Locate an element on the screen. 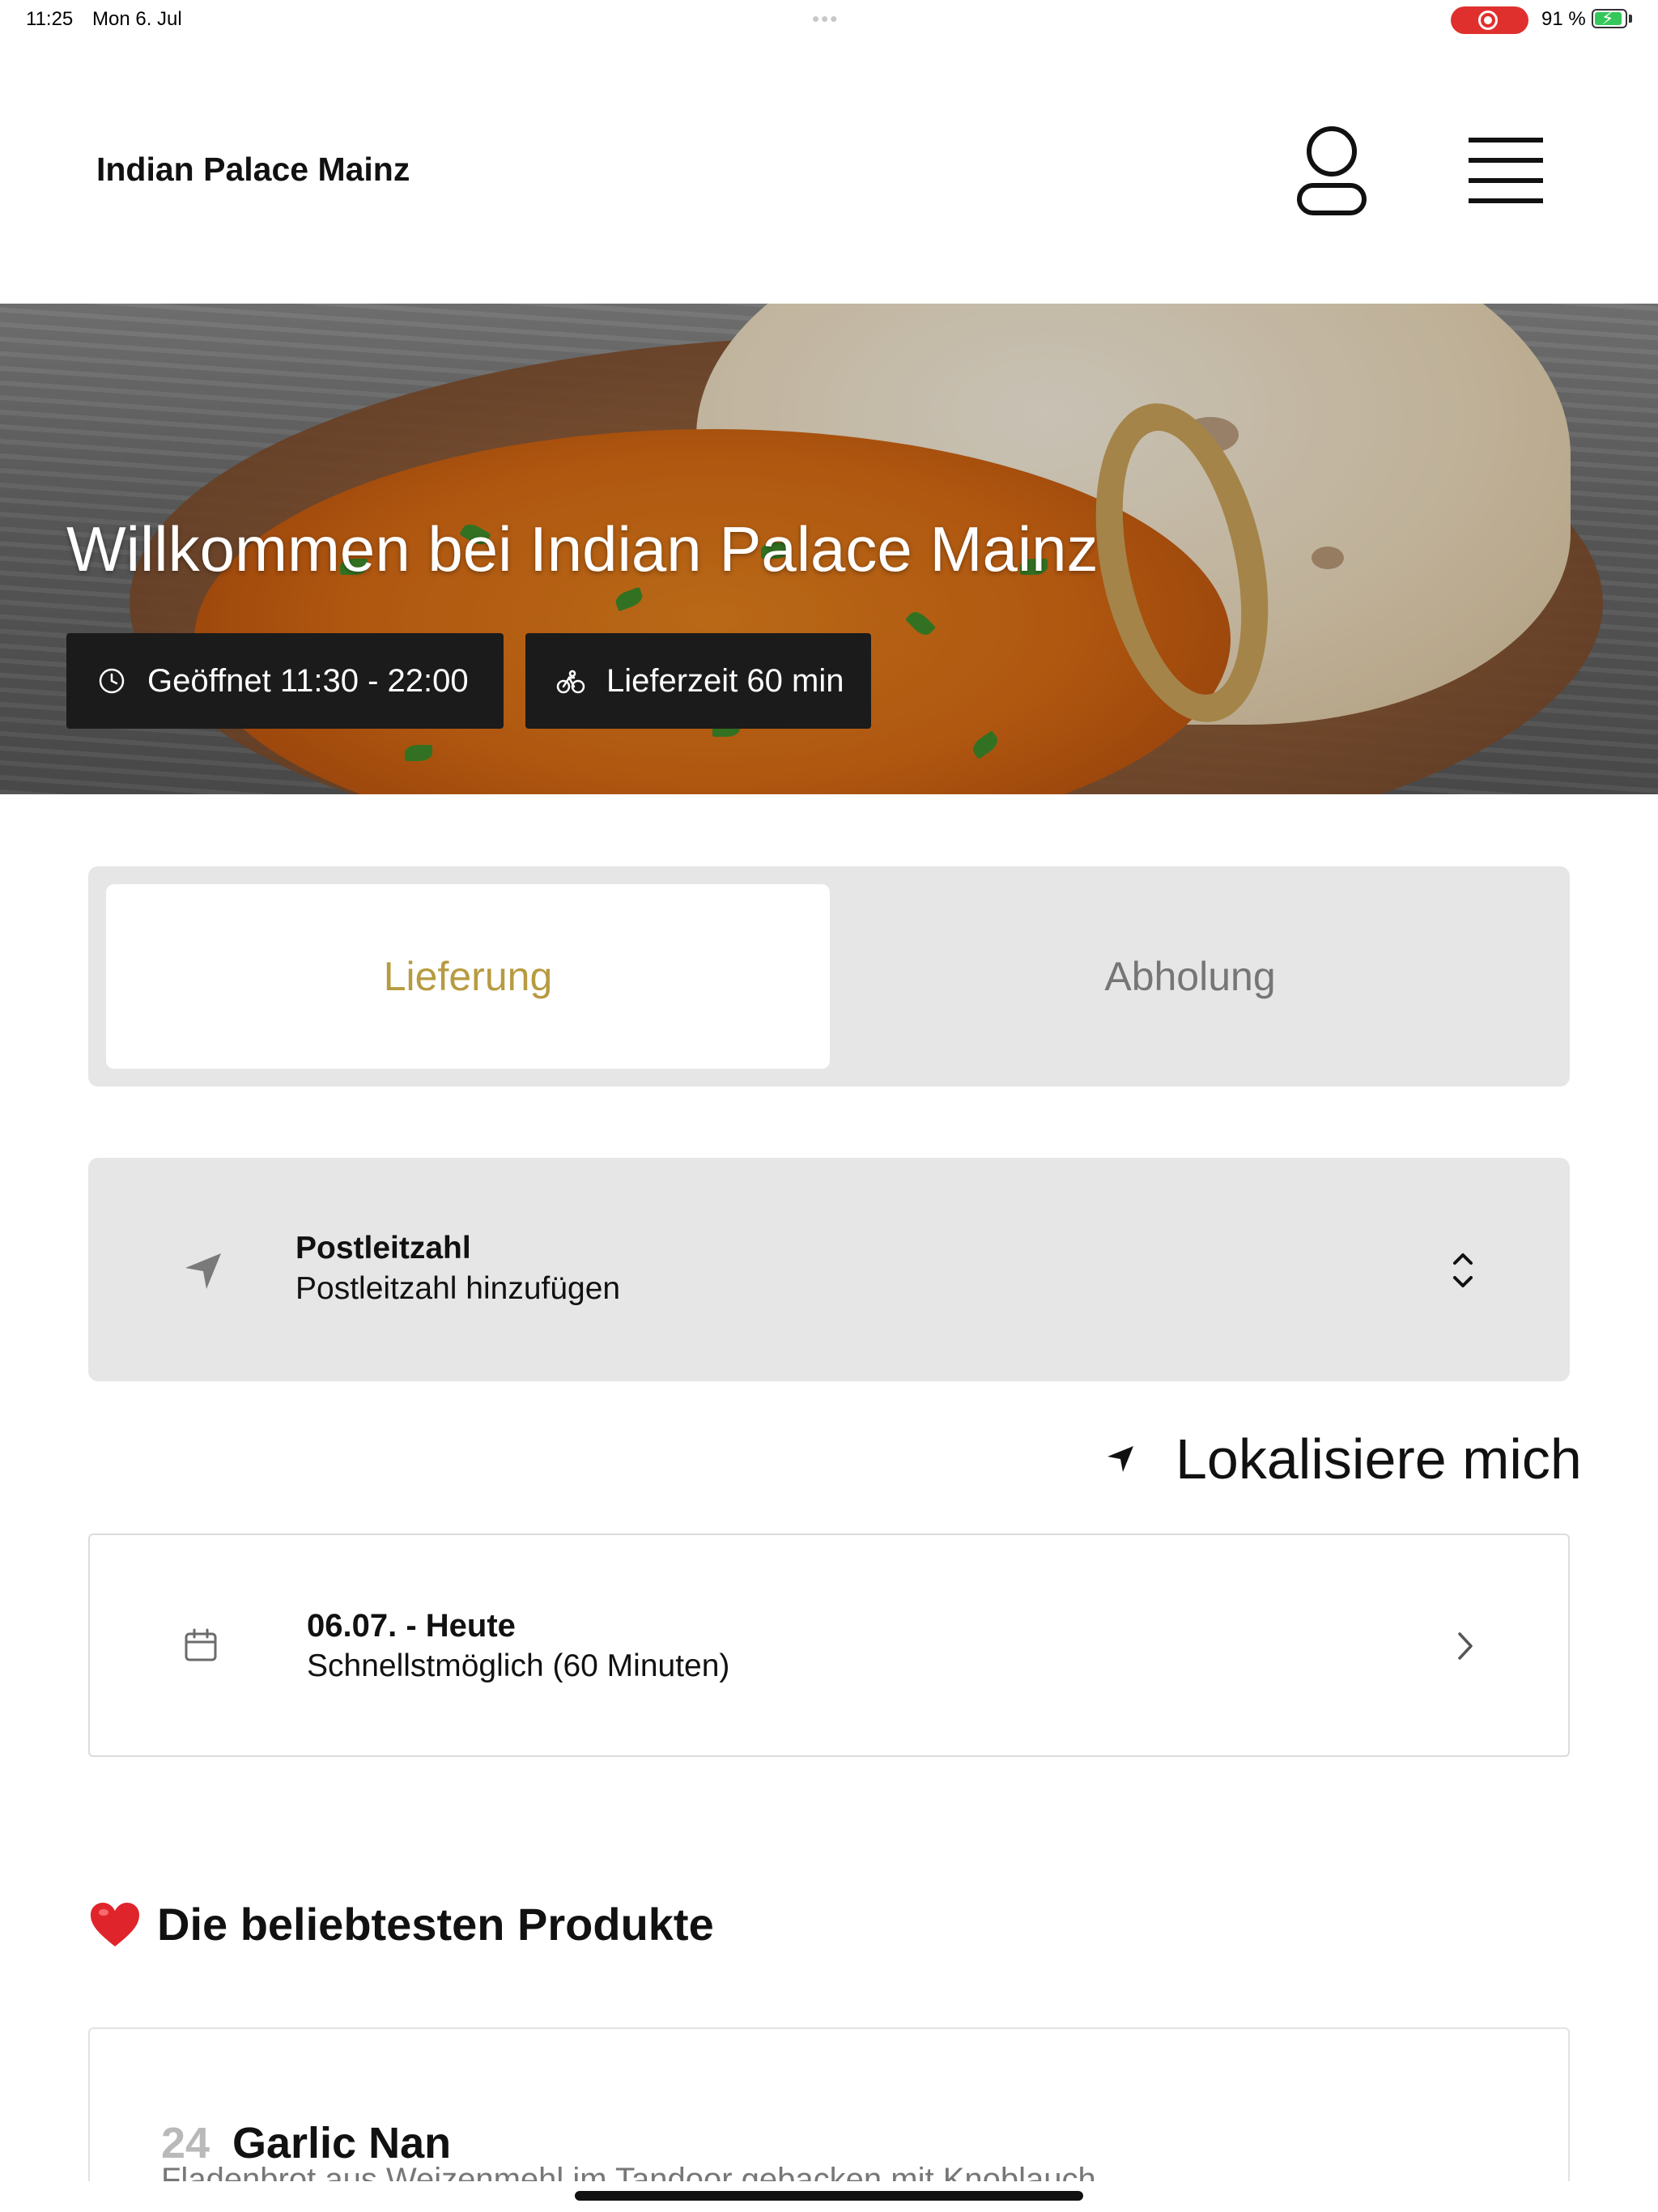 The height and width of the screenshot is (2212, 1658). record-icon is located at coordinates (1488, 21).